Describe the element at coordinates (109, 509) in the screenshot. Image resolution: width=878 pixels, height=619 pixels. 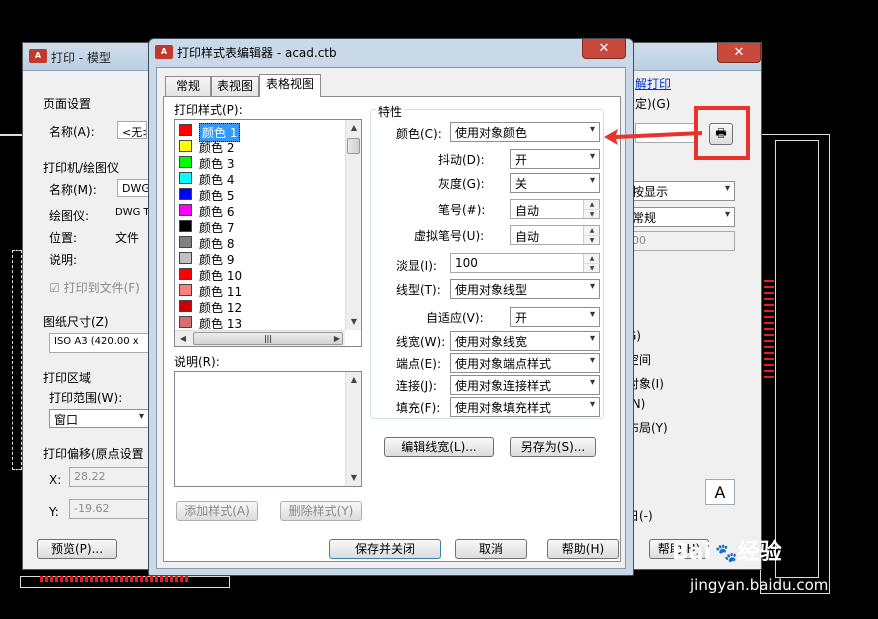
I see `y-offset-field: -19.62` at that location.